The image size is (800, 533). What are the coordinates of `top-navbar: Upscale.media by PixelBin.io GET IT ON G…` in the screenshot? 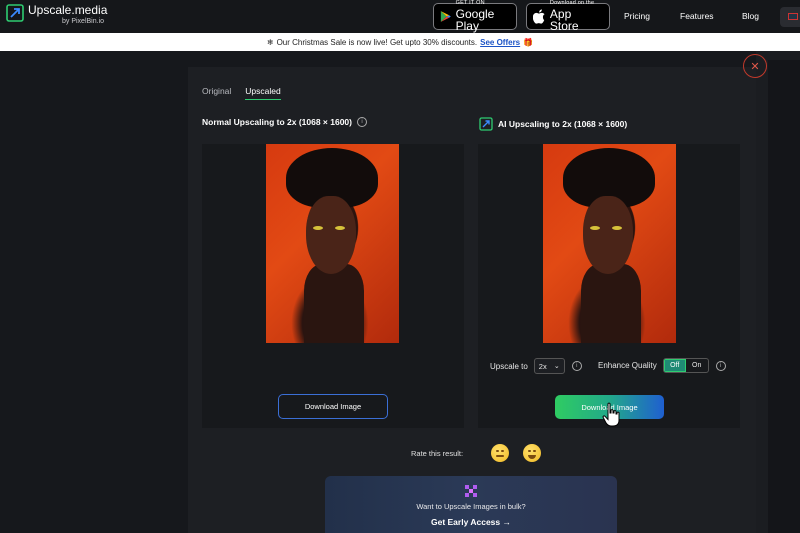 It's located at (400, 16).